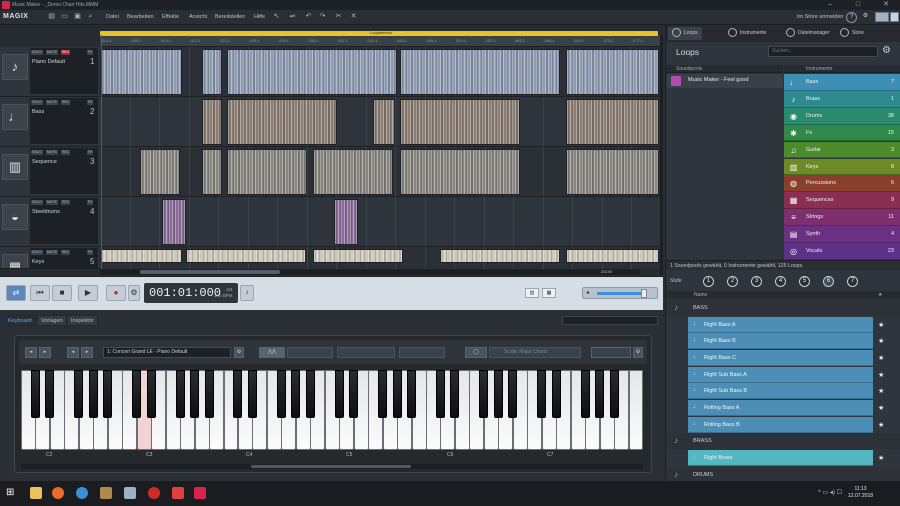 This screenshot has width=900, height=506. What do you see at coordinates (198, 17) in the screenshot?
I see `menu-ansicht: Ansicht` at bounding box center [198, 17].